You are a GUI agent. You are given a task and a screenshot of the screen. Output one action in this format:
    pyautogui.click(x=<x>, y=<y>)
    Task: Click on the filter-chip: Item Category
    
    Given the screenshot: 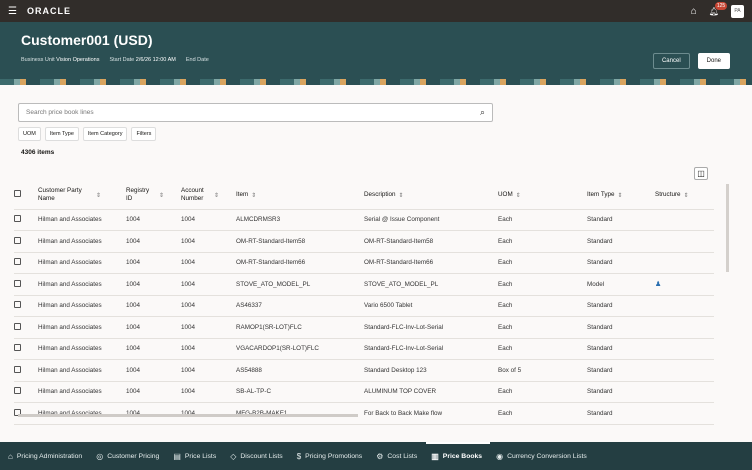 What is the action you would take?
    pyautogui.click(x=105, y=134)
    